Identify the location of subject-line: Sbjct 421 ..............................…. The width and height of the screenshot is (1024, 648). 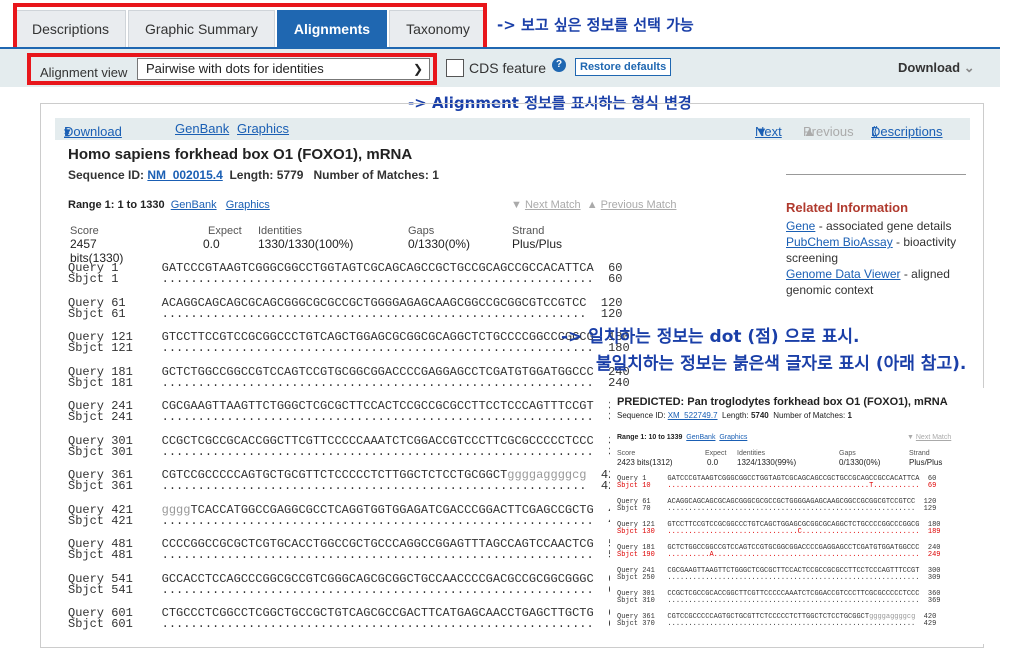
(349, 520).